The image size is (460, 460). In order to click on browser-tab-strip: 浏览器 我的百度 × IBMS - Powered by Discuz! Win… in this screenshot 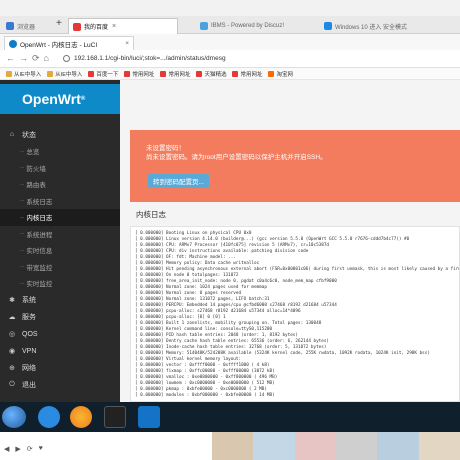, I will do `click(230, 17)`.